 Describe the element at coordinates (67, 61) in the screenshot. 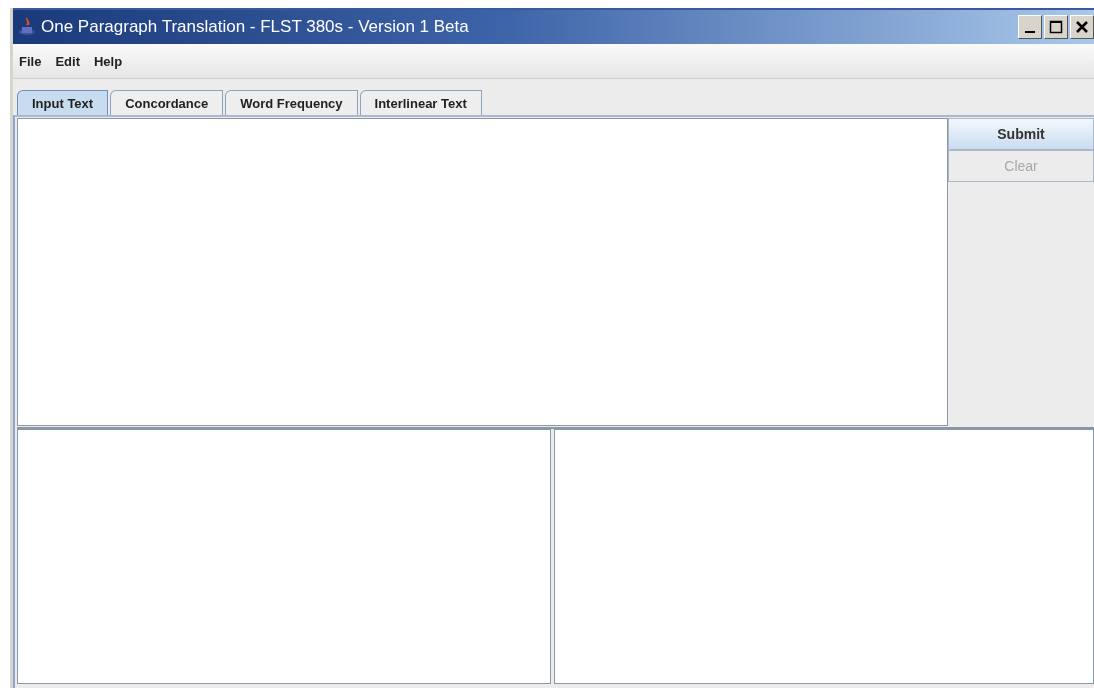

I see `menu-item: Edit` at that location.